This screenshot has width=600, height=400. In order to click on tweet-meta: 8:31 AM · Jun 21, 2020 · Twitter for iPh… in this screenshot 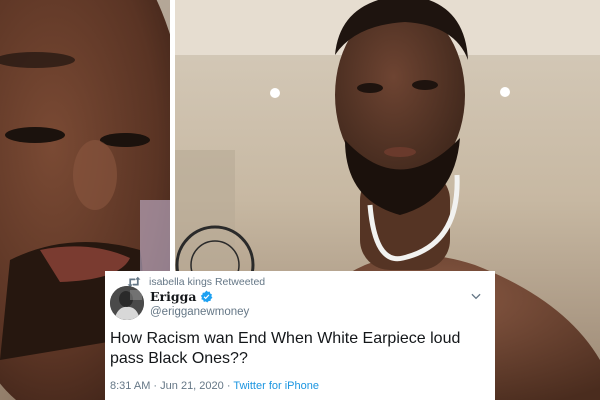, I will do `click(214, 386)`.